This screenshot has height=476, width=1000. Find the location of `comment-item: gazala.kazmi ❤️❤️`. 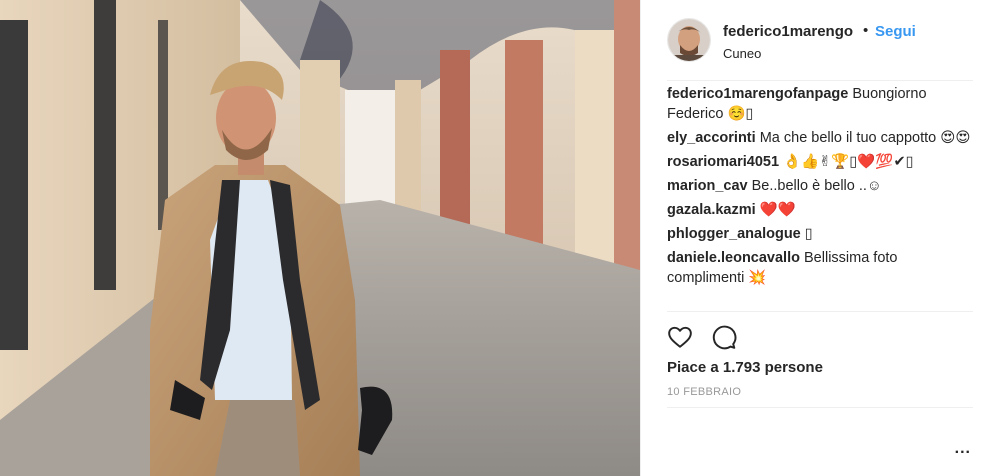

comment-item: gazala.kazmi ❤️❤️ is located at coordinates (820, 210).